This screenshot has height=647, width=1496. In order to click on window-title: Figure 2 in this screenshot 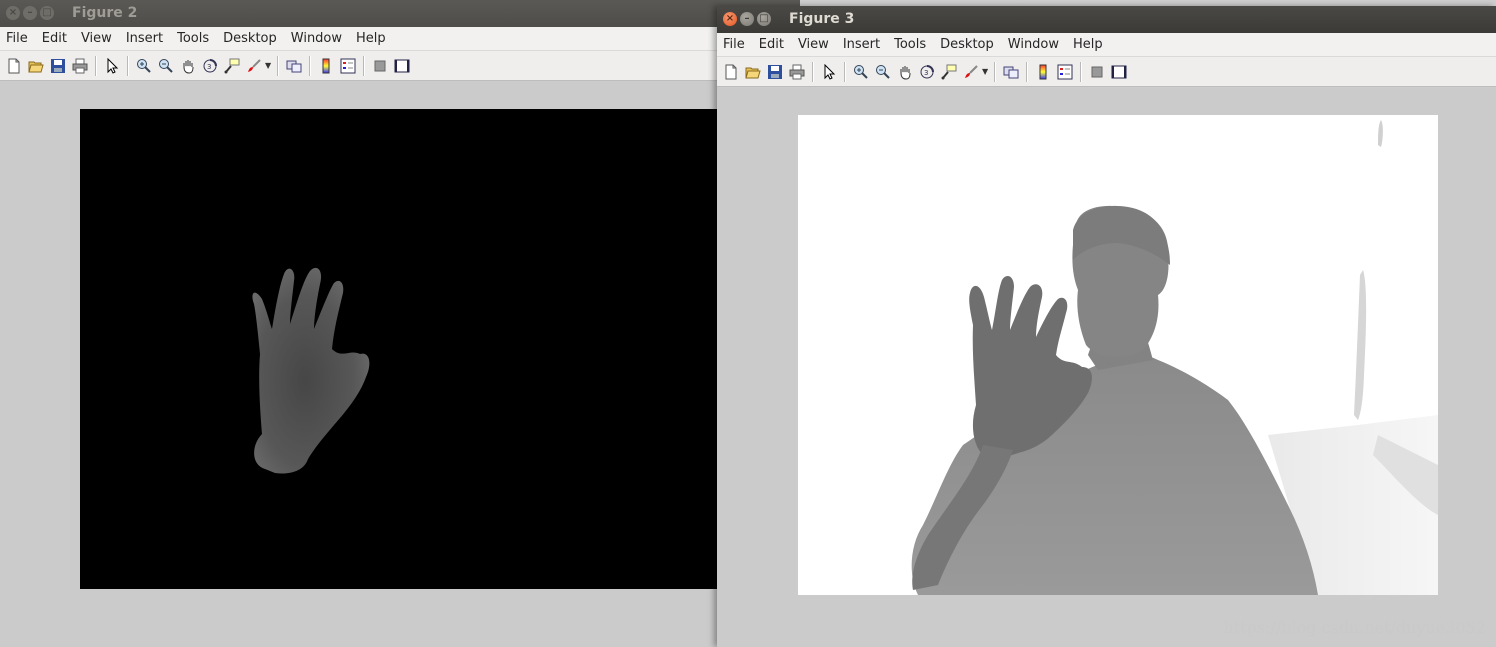, I will do `click(105, 13)`.